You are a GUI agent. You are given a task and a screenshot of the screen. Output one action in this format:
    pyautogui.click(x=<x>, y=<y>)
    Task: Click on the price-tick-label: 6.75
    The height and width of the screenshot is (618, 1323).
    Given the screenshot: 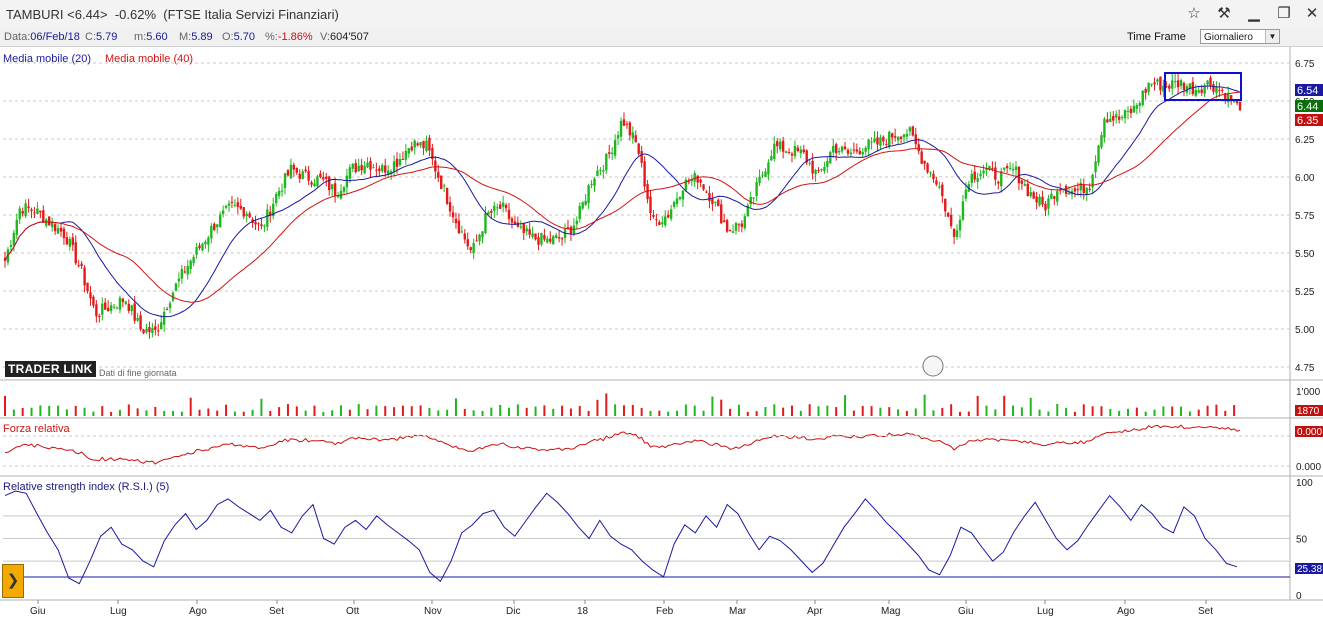 What is the action you would take?
    pyautogui.click(x=1305, y=64)
    